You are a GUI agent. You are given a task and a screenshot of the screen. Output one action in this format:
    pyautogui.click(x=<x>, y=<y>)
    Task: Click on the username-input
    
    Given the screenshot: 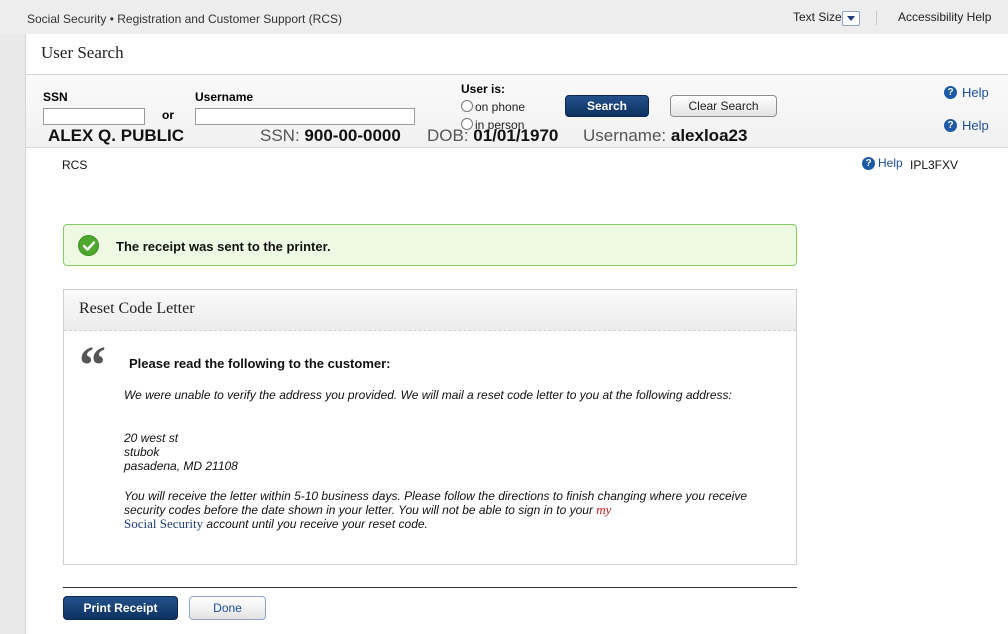 What is the action you would take?
    pyautogui.click(x=305, y=116)
    